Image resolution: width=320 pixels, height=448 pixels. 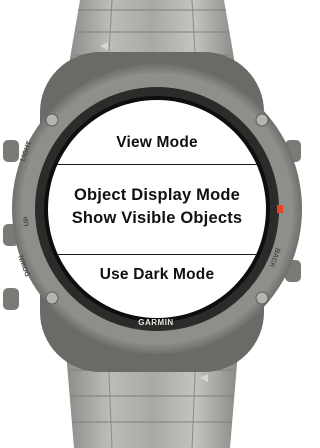 I want to click on menu-item-label: Use Dark Mode, so click(x=157, y=274).